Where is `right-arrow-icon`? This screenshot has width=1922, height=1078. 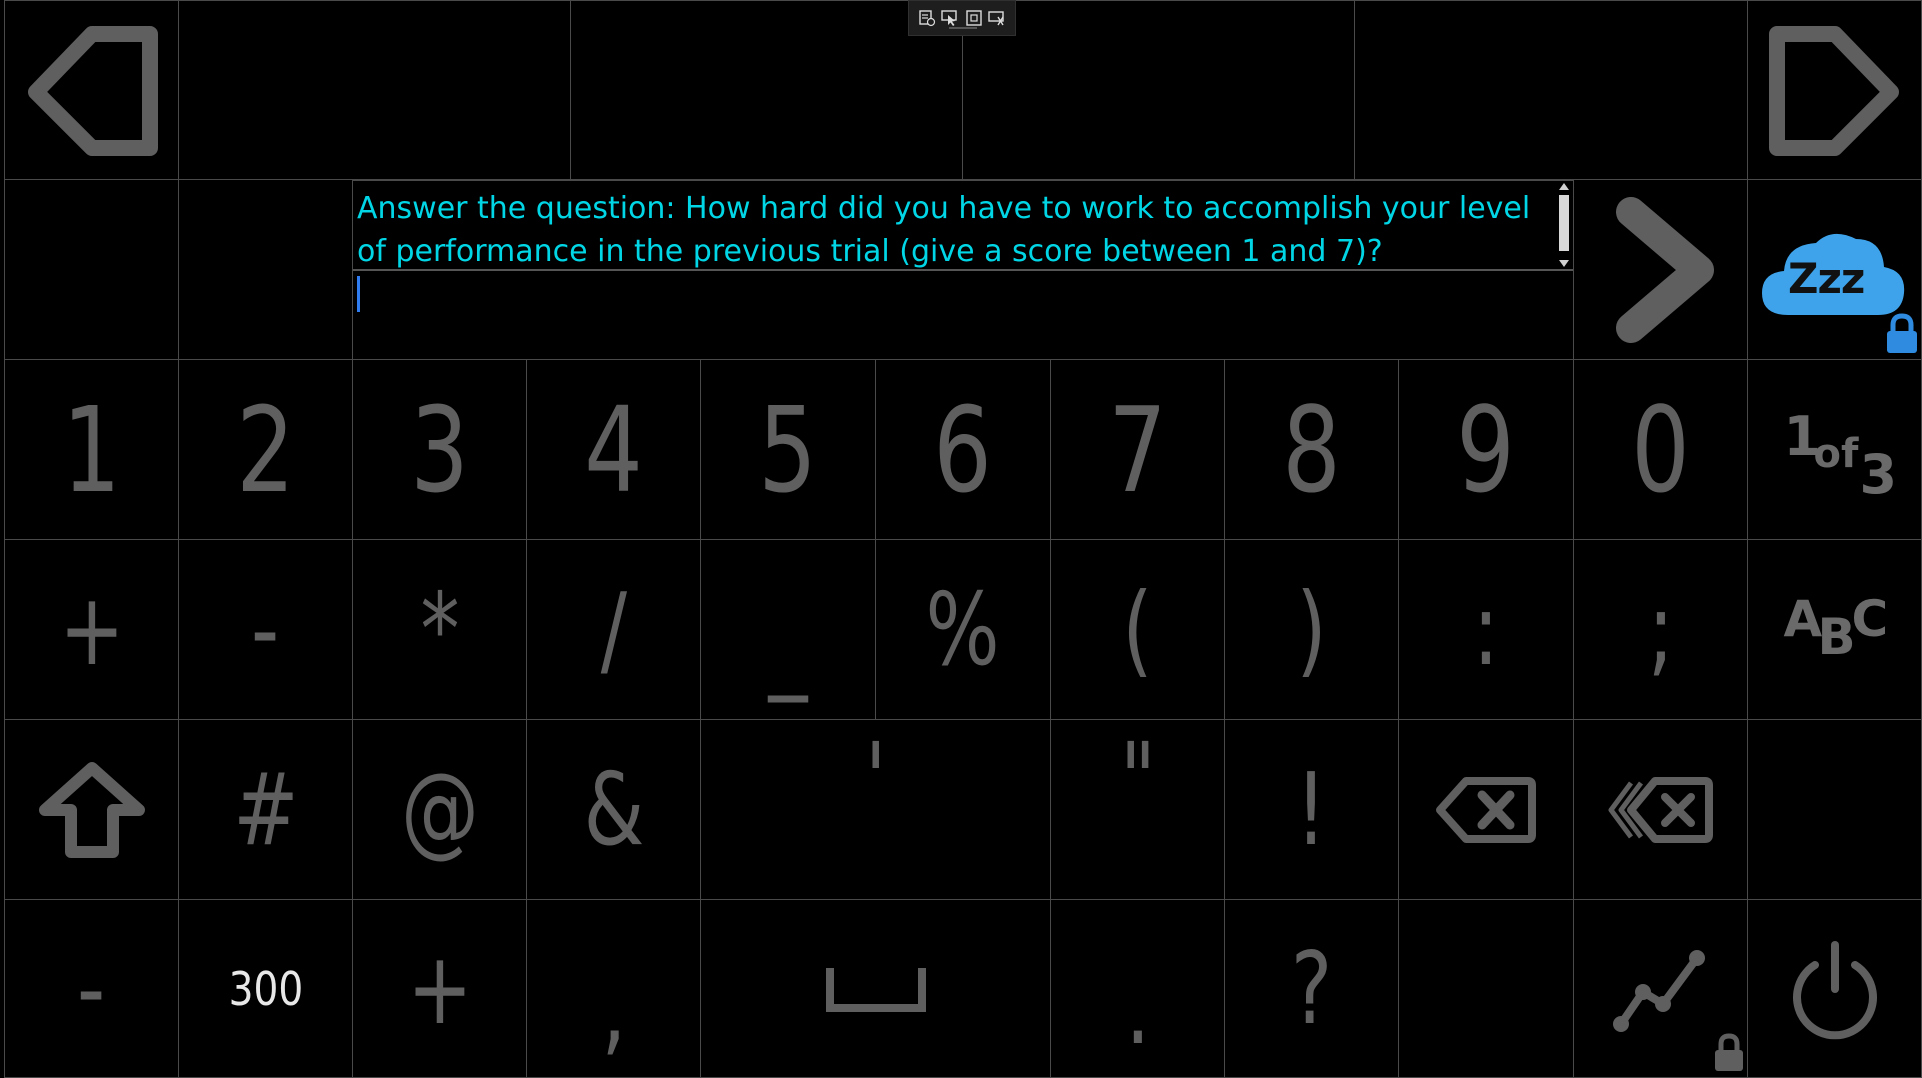
right-arrow-icon is located at coordinates (1833, 91).